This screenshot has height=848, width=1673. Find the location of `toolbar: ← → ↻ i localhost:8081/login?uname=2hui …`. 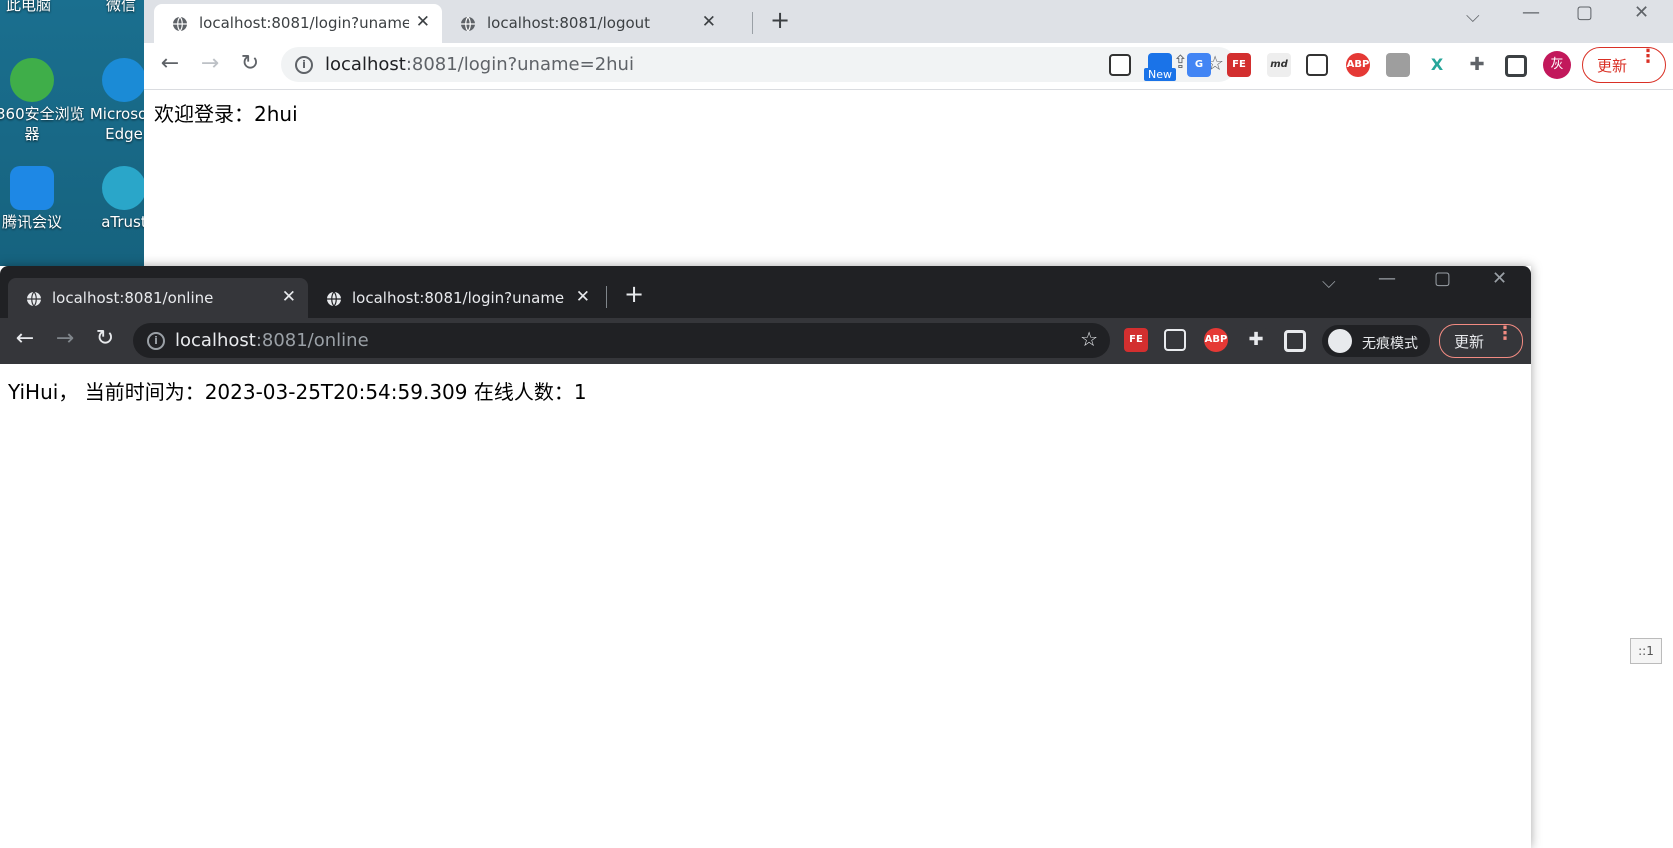

toolbar: ← → ↻ i localhost:8081/login?uname=2hui … is located at coordinates (908, 66).